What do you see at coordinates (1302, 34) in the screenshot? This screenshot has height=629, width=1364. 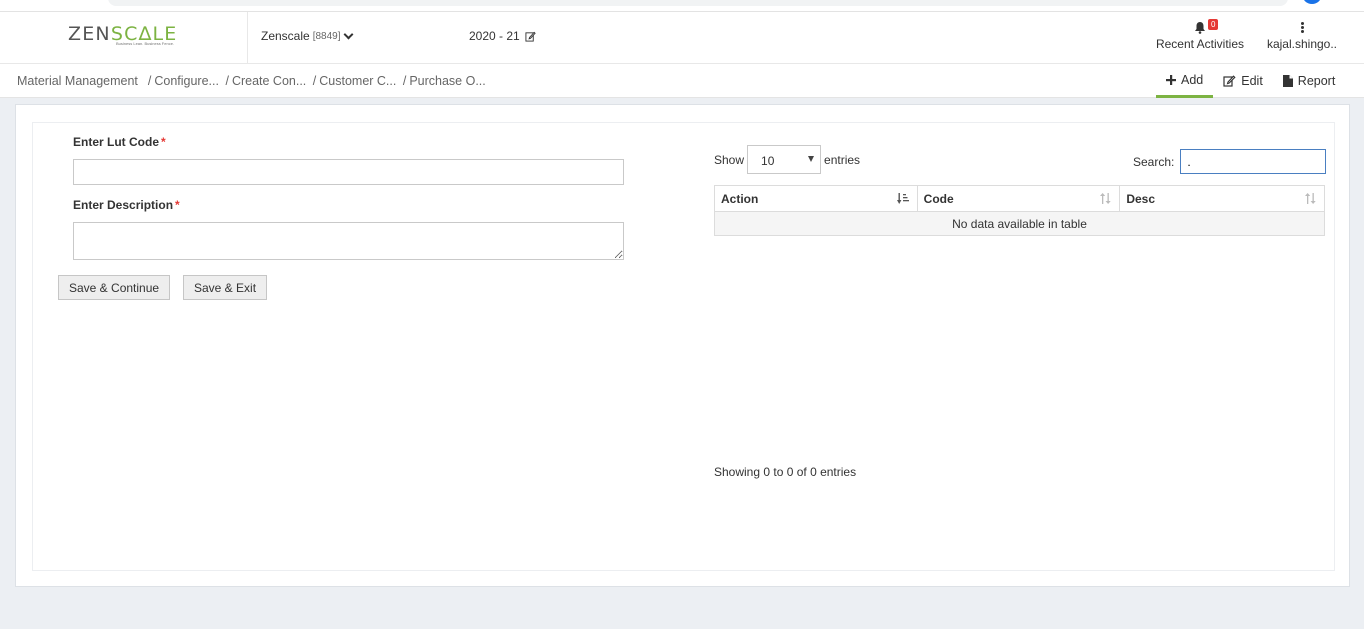 I see `user-menu: kajal.shingo..` at bounding box center [1302, 34].